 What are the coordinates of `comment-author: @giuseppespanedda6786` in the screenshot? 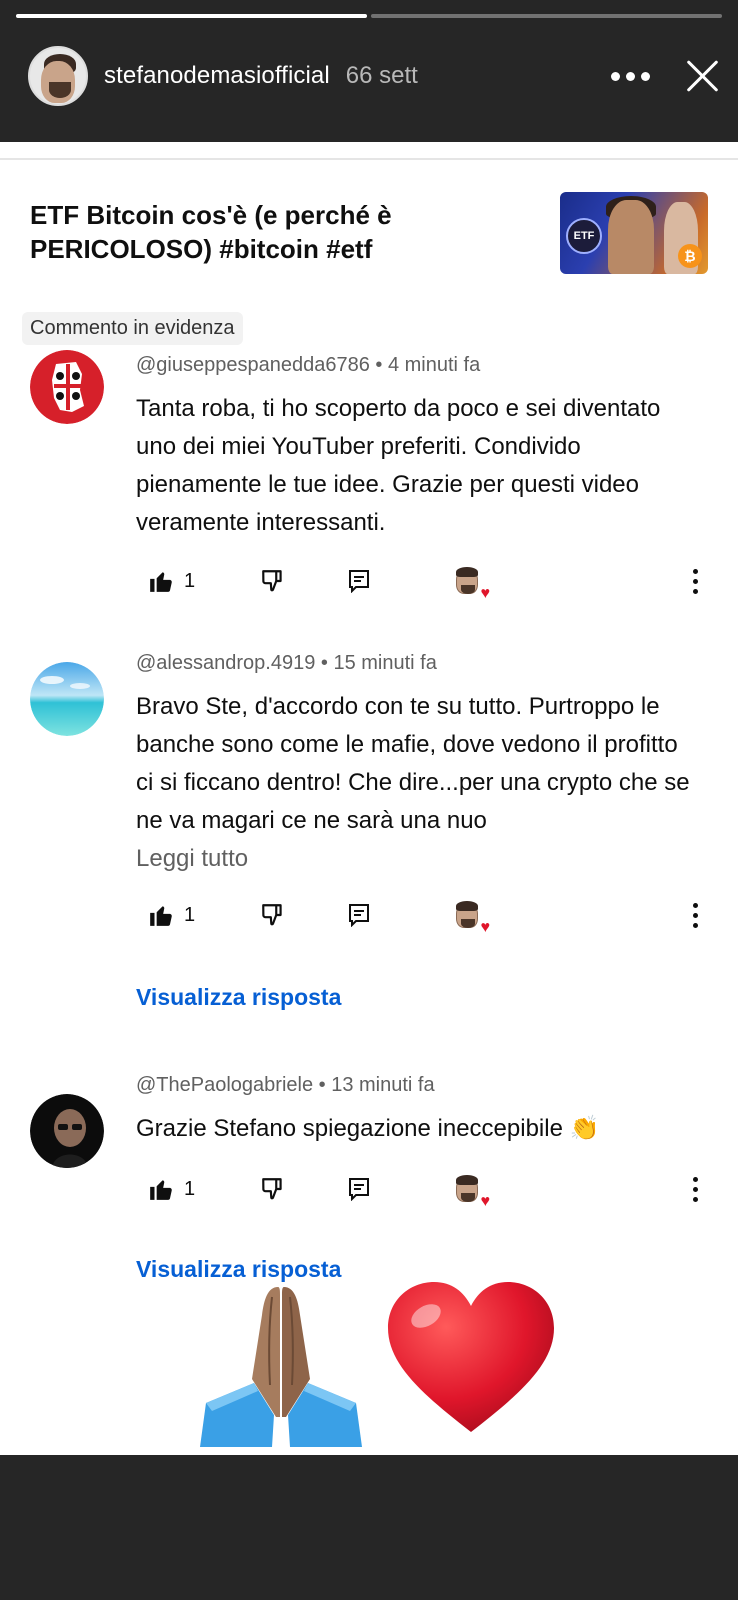 It's located at (253, 365).